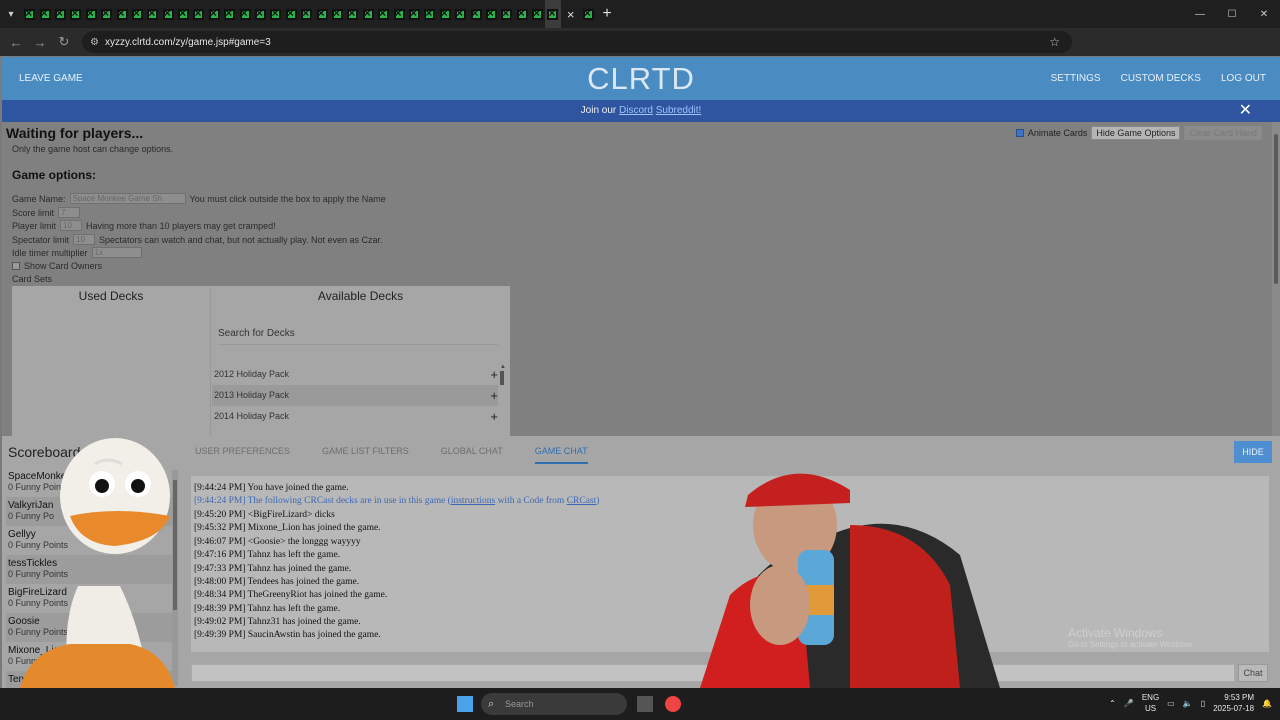  What do you see at coordinates (355, 416) in the screenshot?
I see `deck-item: 2014 Holiday Pack +` at bounding box center [355, 416].